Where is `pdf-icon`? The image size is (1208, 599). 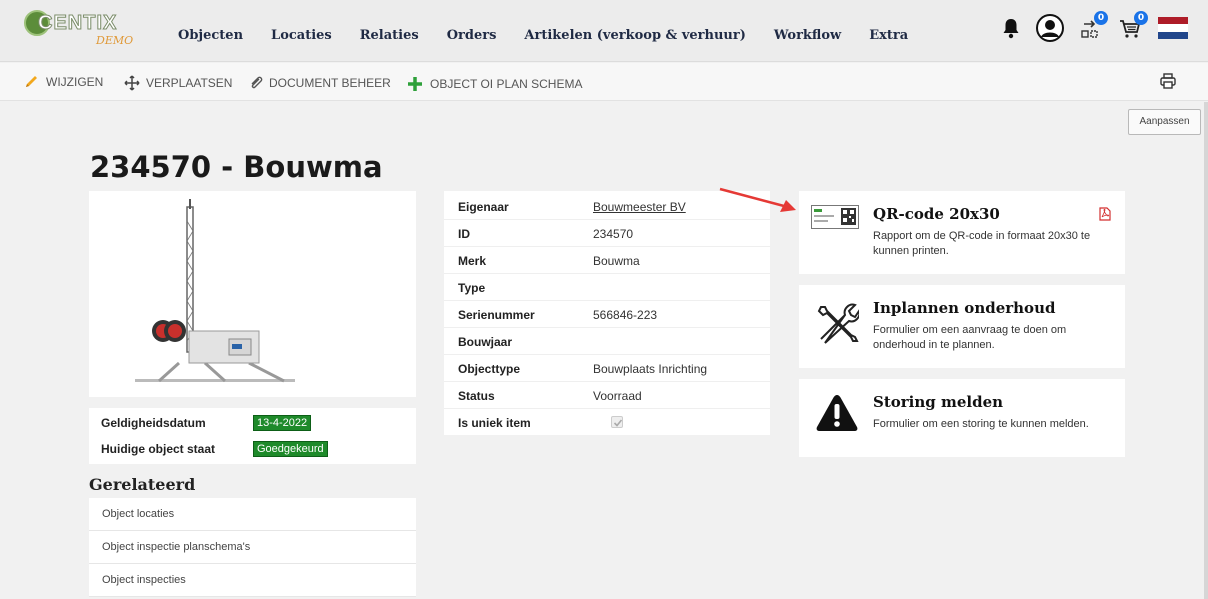 pdf-icon is located at coordinates (1105, 214).